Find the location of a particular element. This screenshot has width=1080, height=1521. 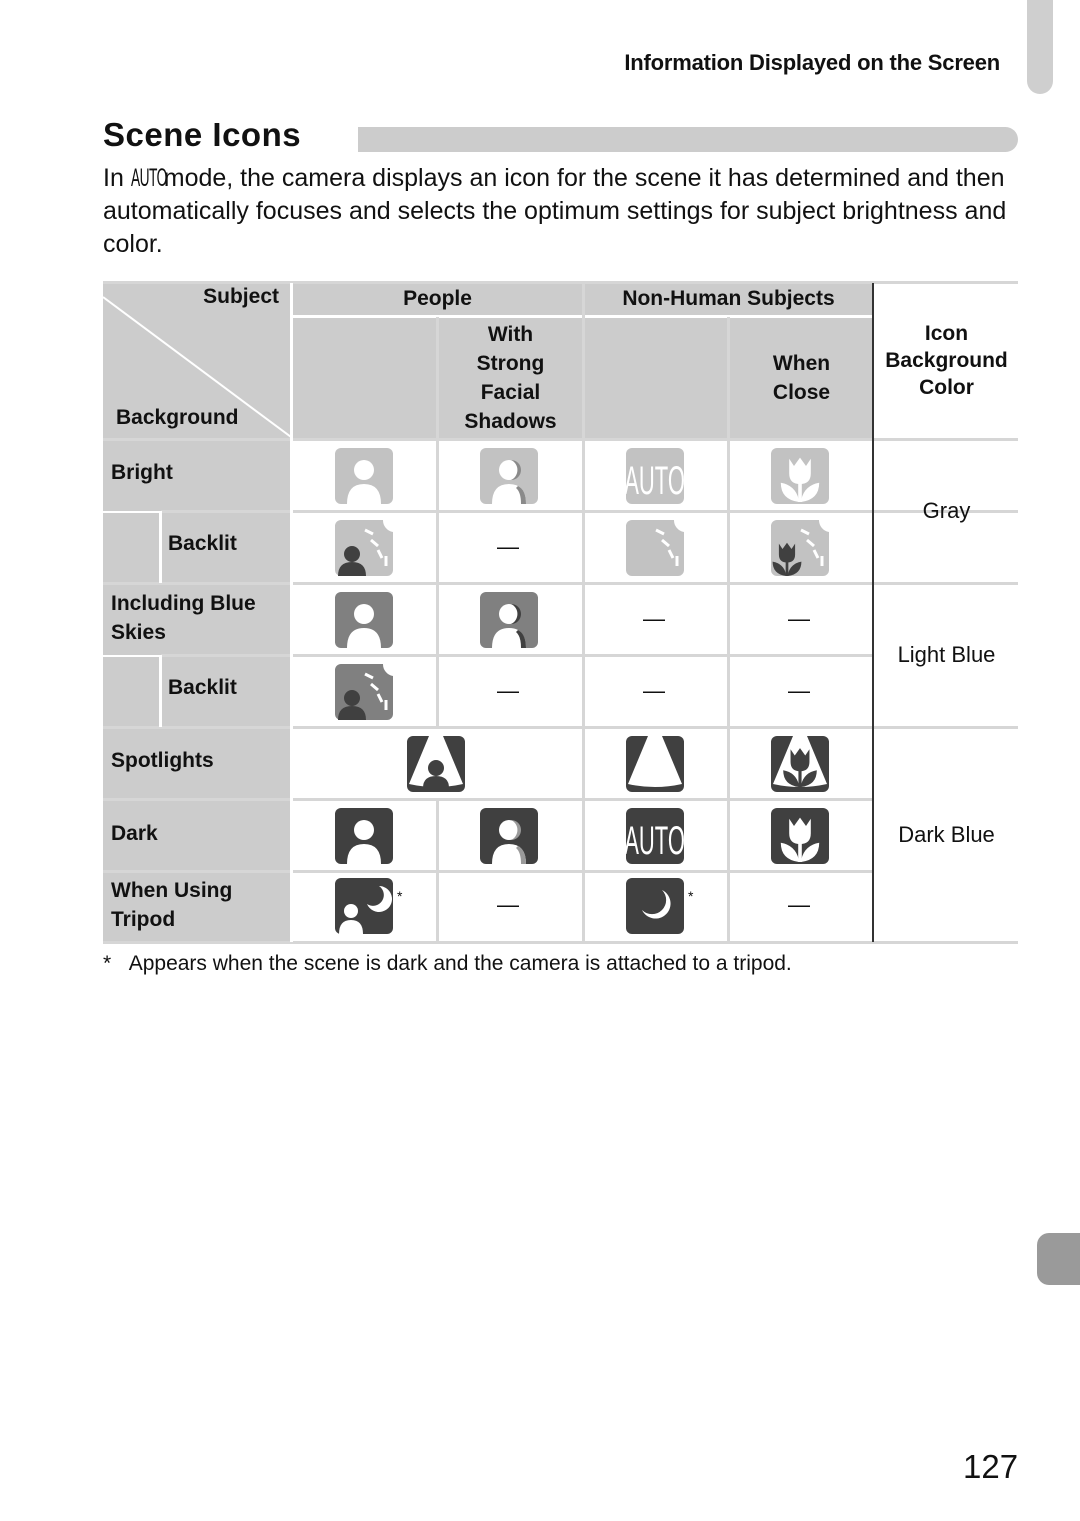

header-people-shadows: With Strong Facial Shadows is located at coordinates (510, 378).